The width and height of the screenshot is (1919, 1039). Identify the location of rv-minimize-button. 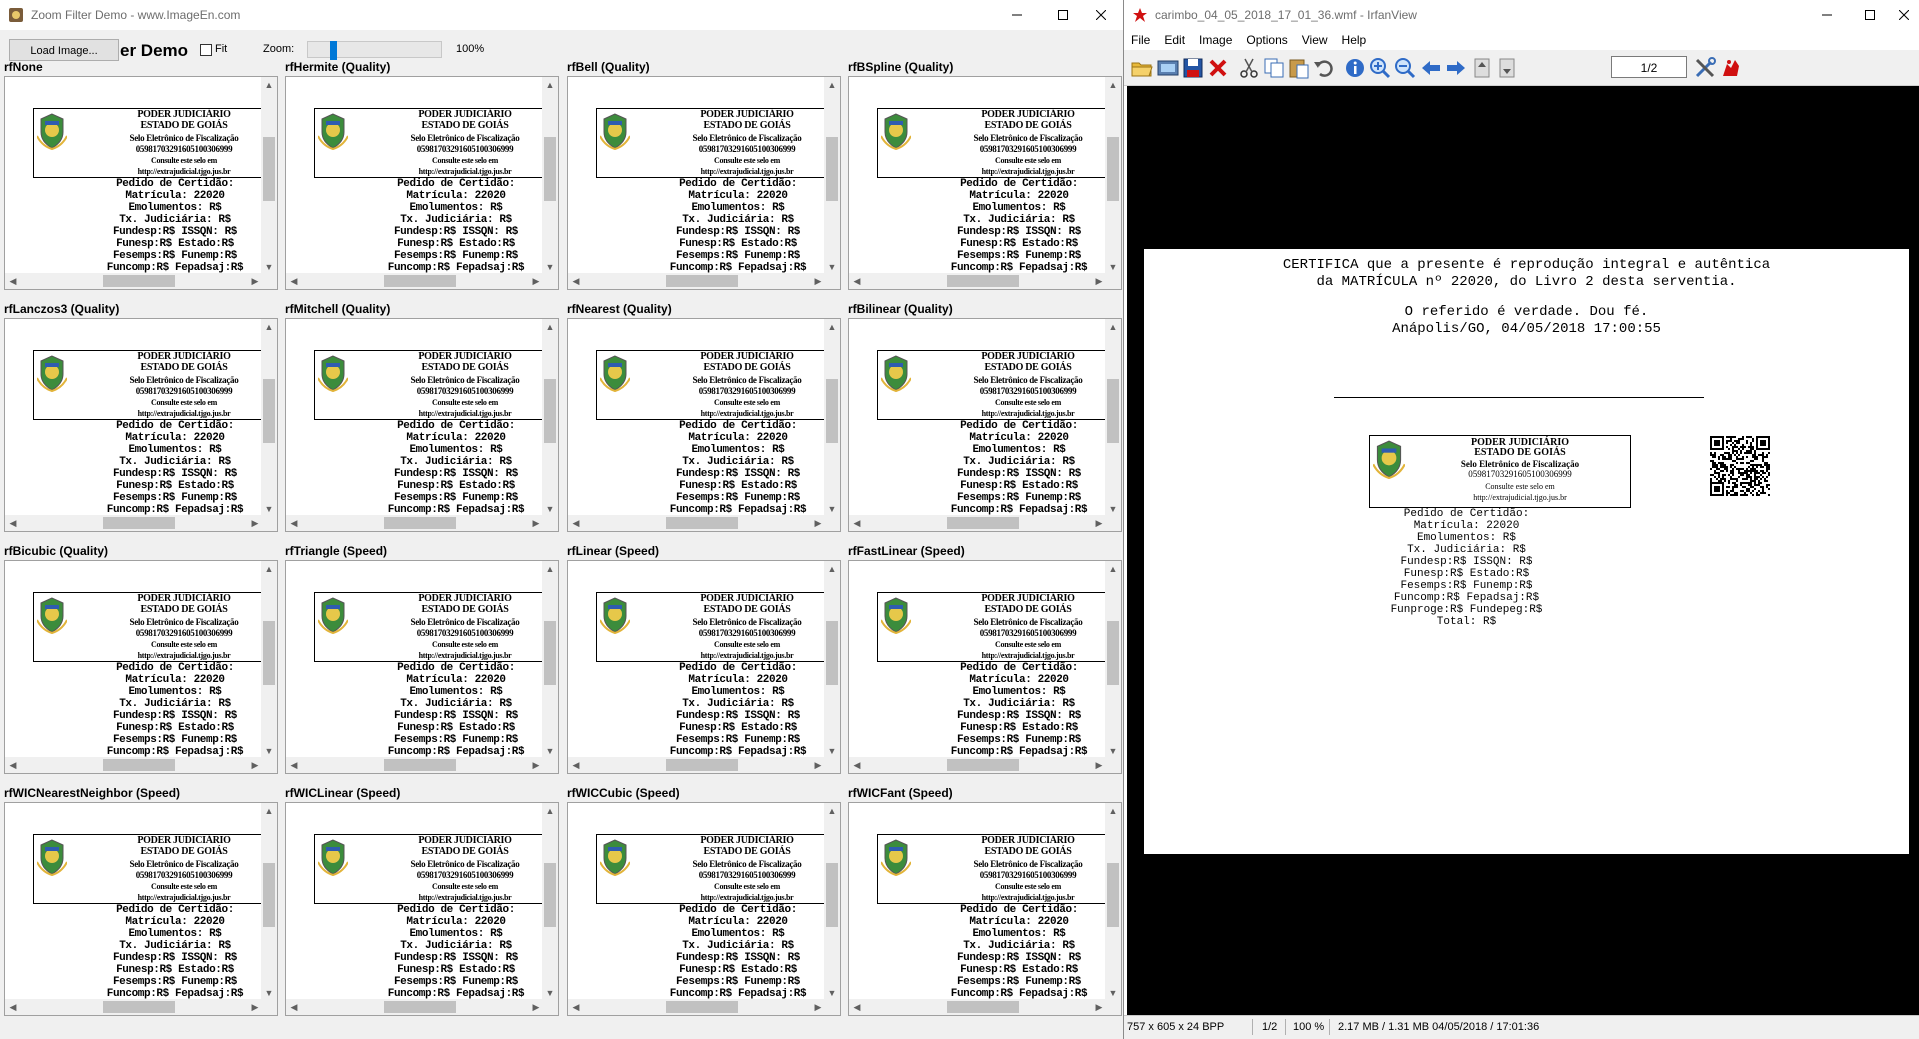
(1827, 15).